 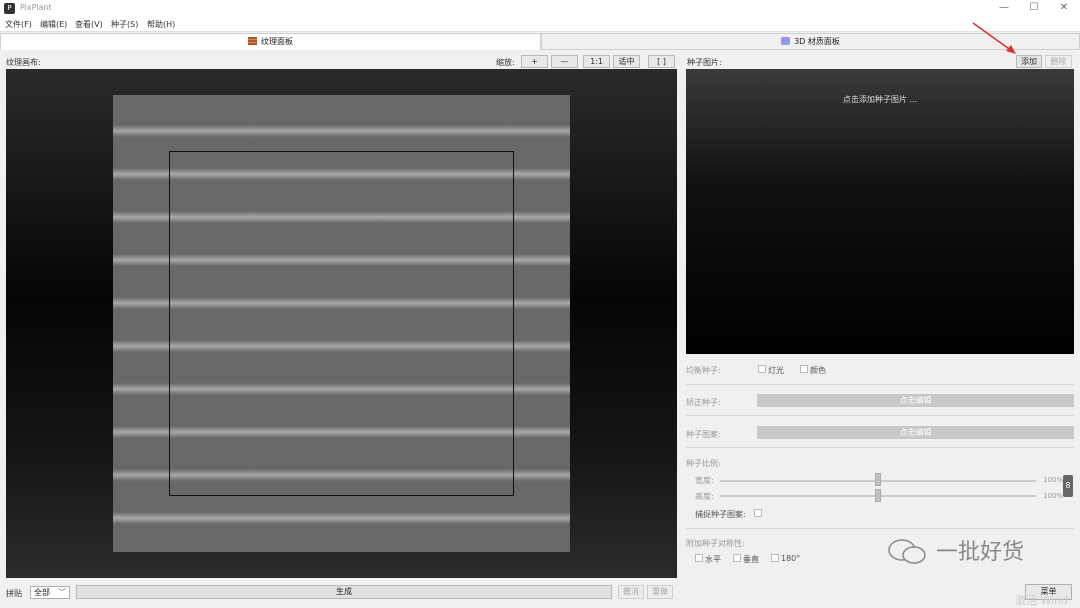 I want to click on balance-seed-label: 均衡种子:, so click(x=703, y=370).